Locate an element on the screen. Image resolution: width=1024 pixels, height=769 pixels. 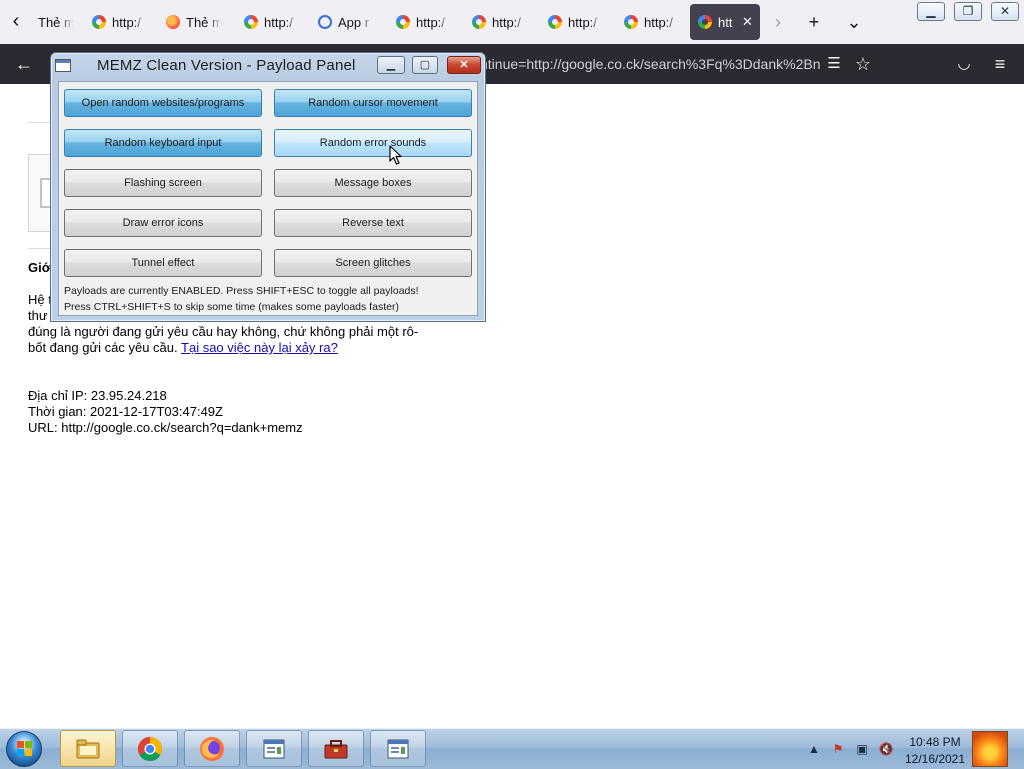
show-hidden-icons-icon: ▲ is located at coordinates (814, 749).